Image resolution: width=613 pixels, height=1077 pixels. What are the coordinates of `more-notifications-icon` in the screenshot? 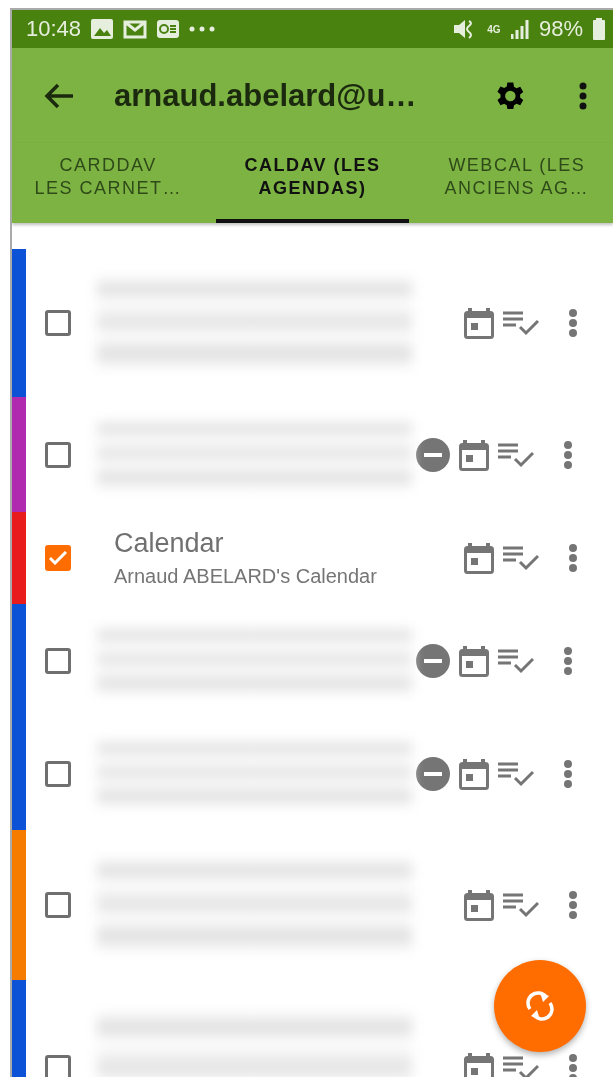 It's located at (202, 29).